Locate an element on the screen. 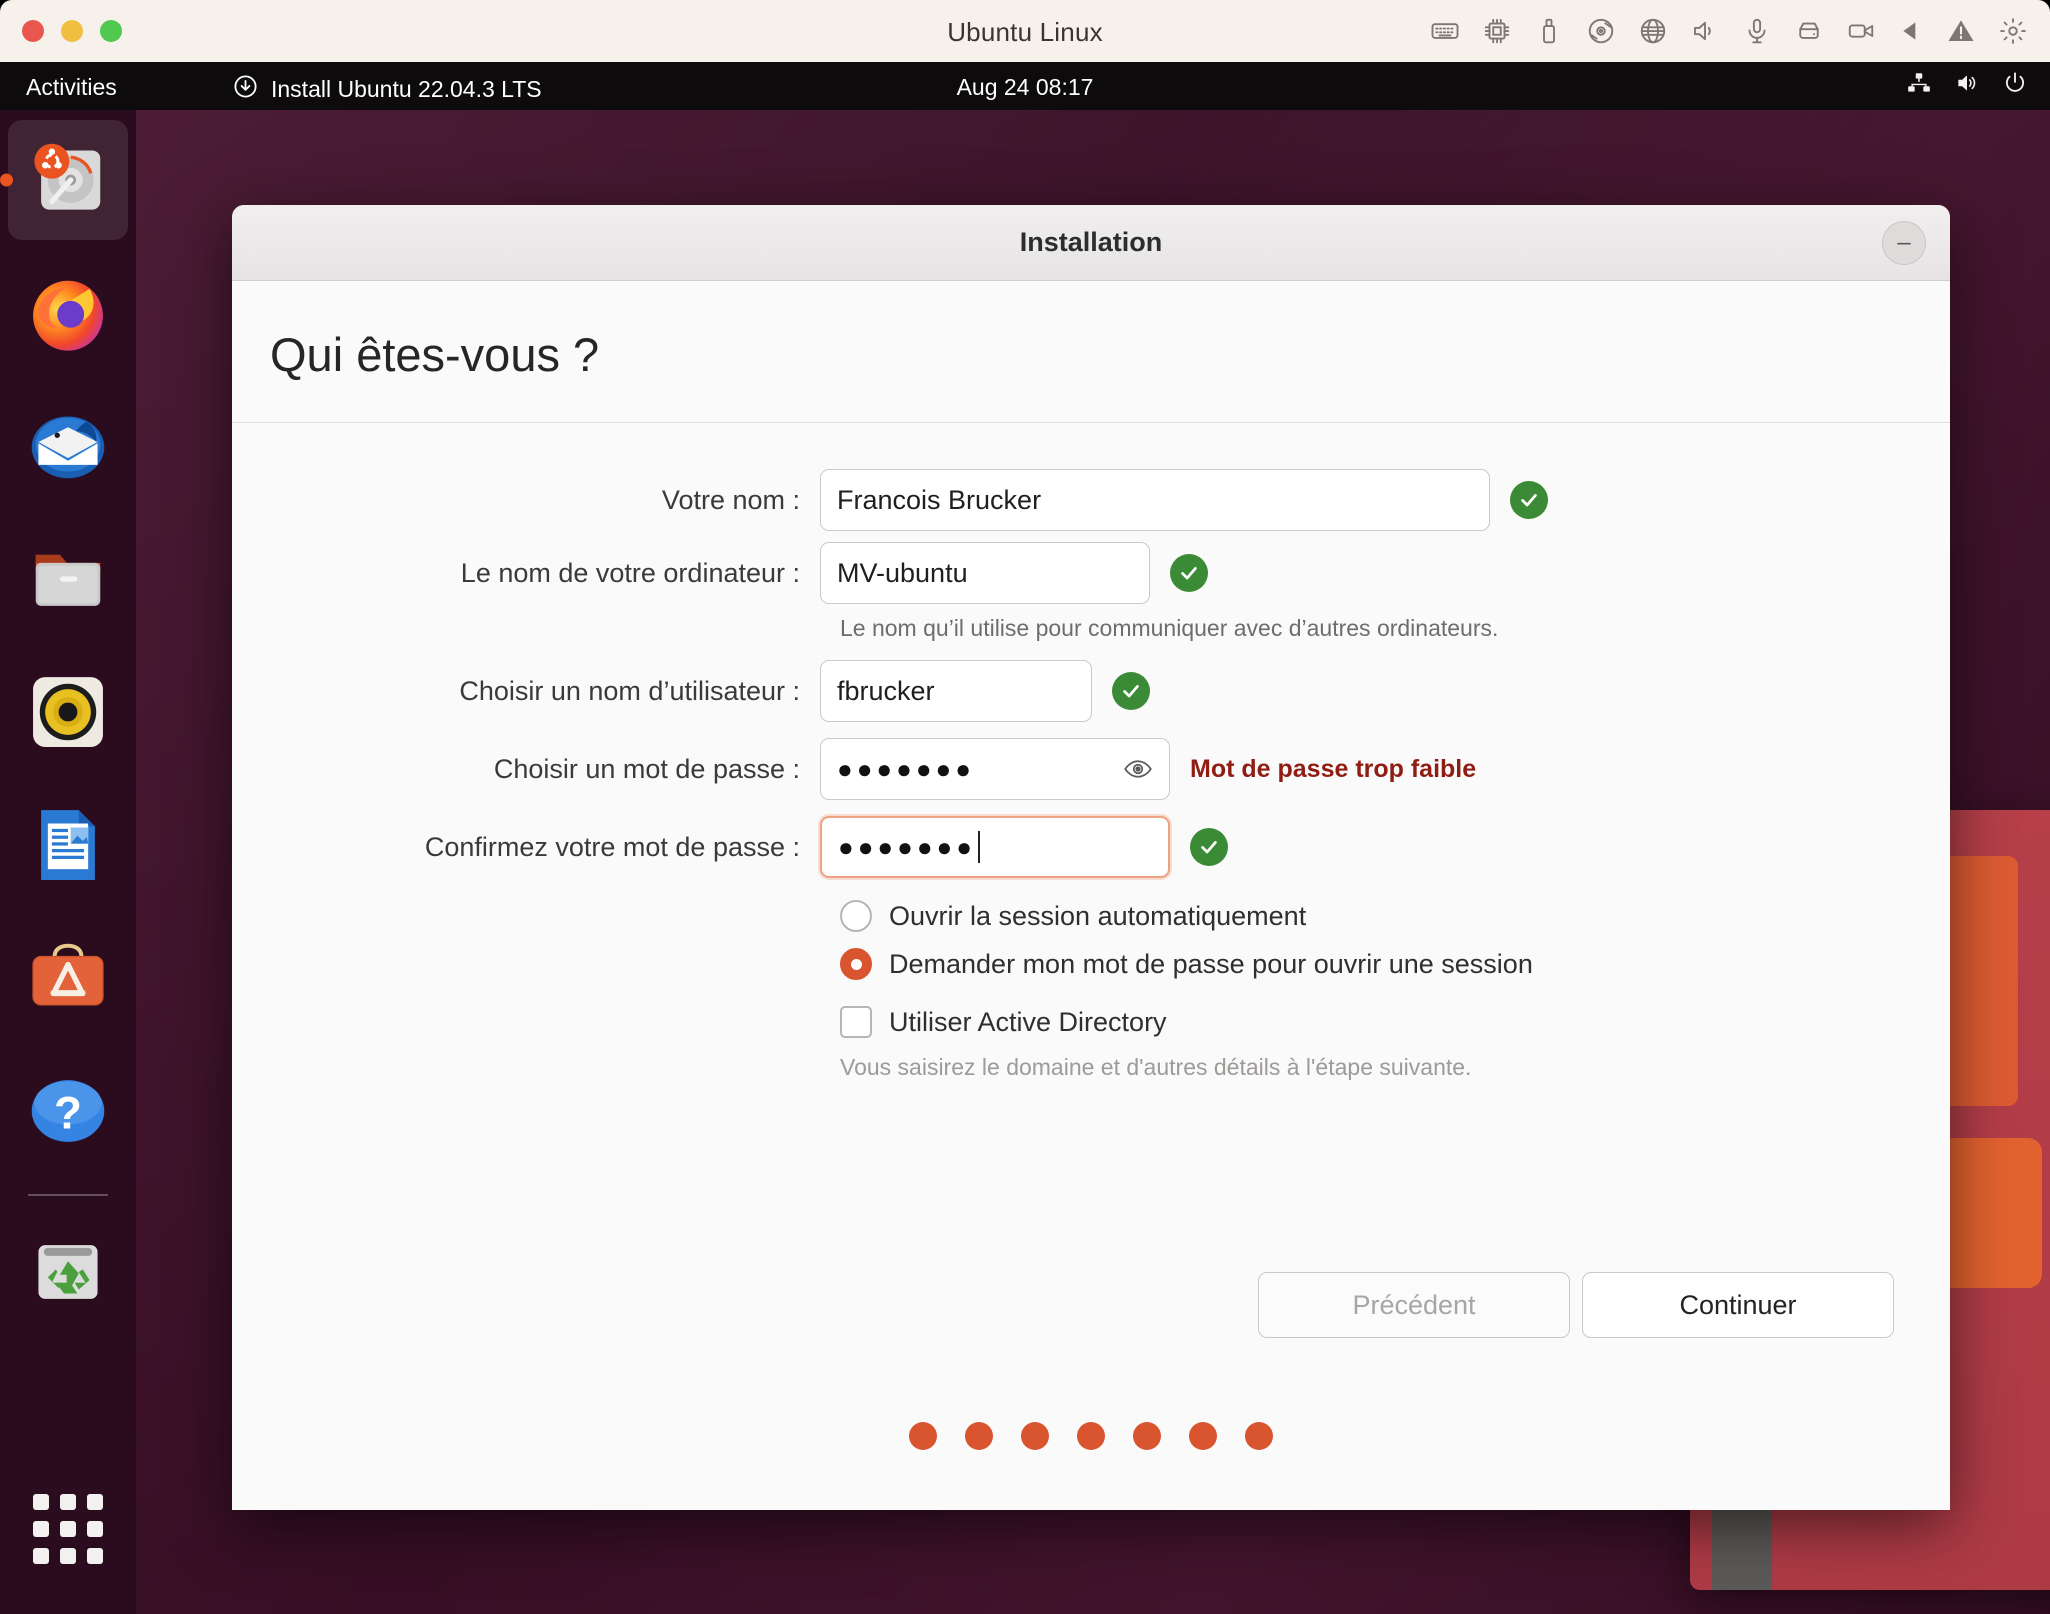 Image resolution: width=2050 pixels, height=1614 pixels. input-fullname: Francois Brucker is located at coordinates (1155, 500).